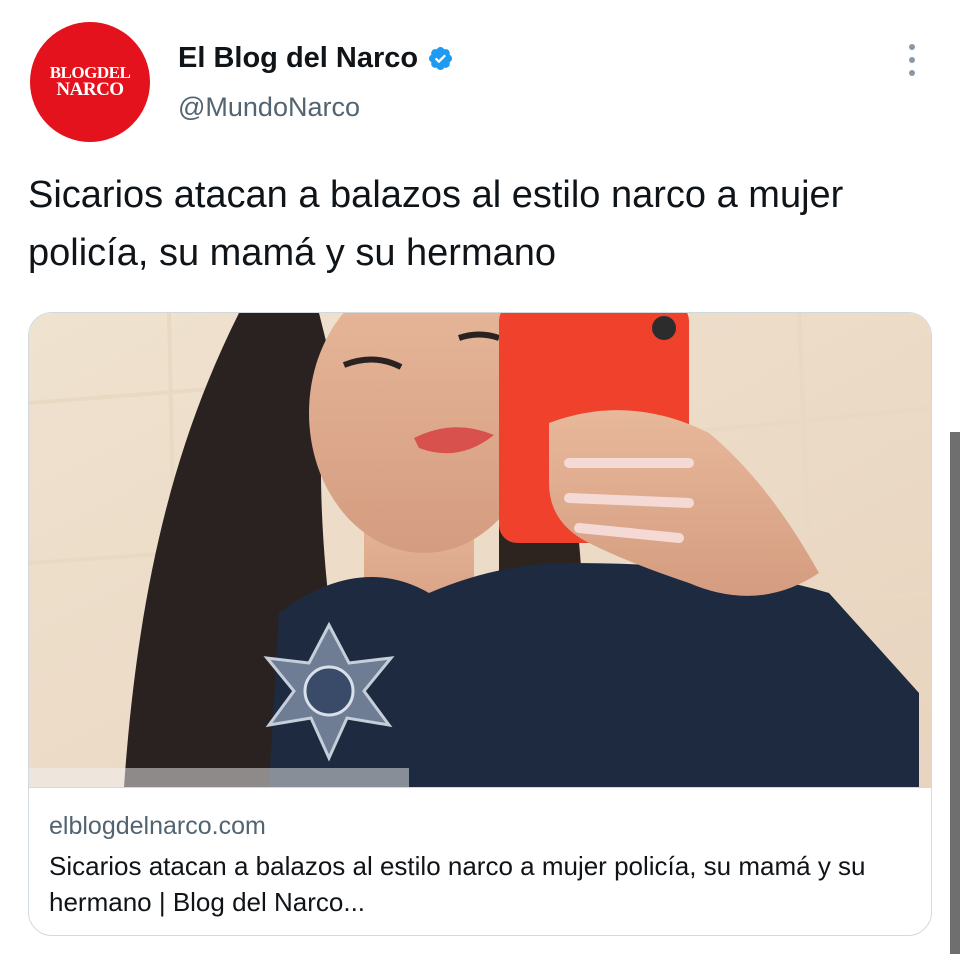  I want to click on more-options-icon, so click(912, 60).